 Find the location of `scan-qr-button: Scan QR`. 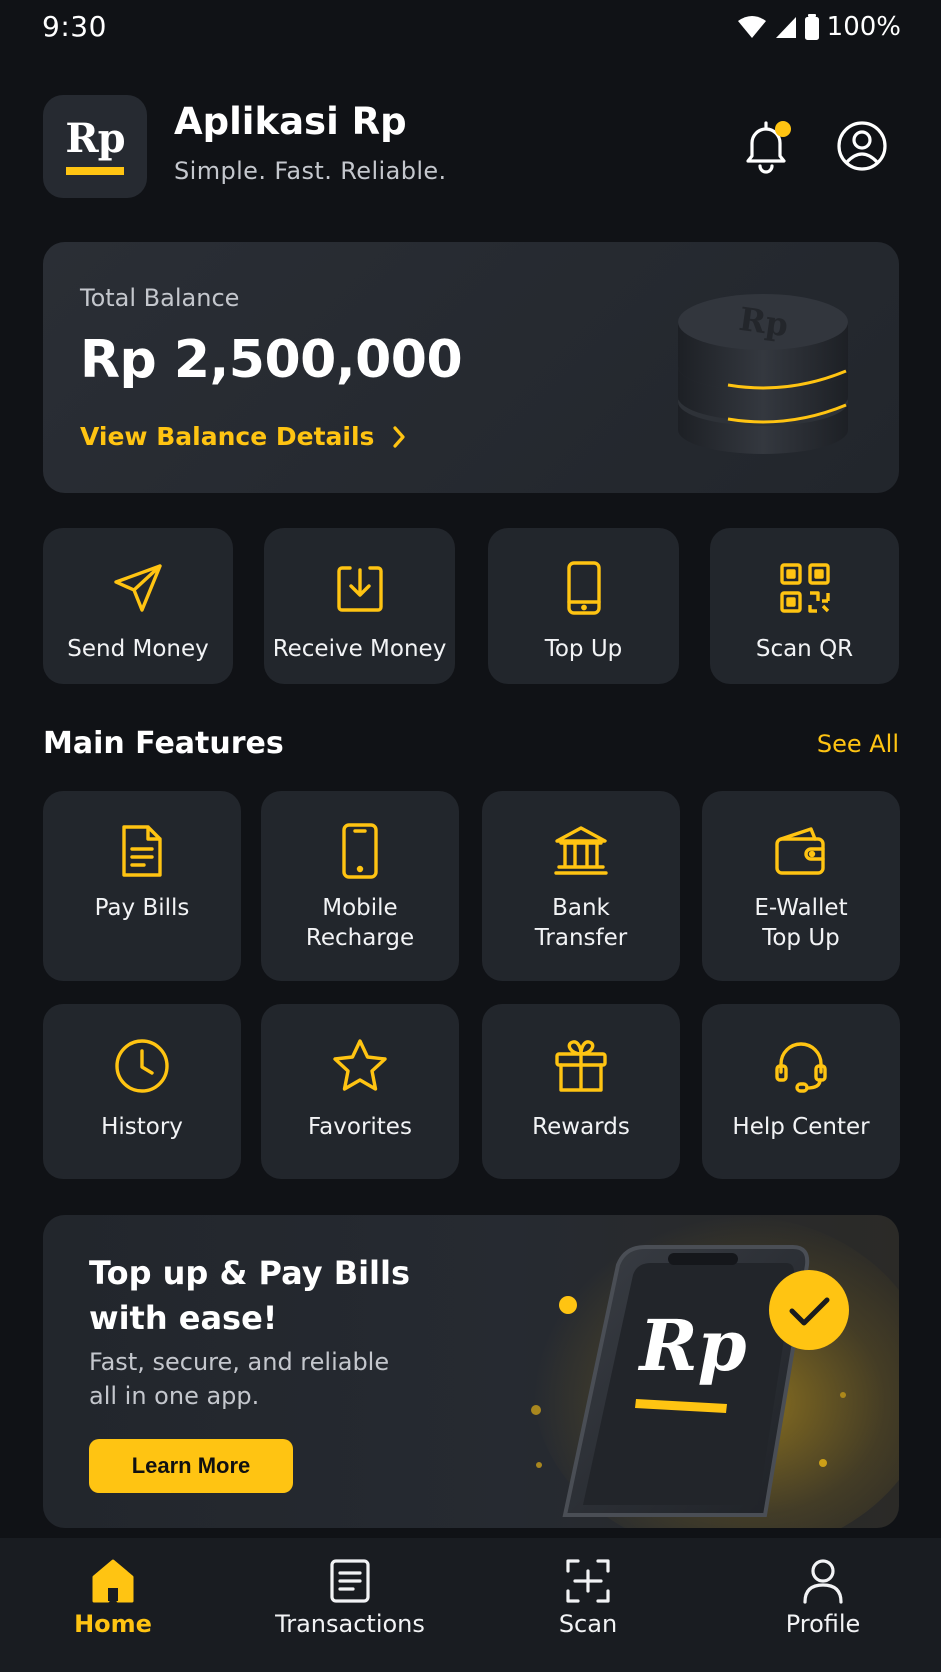

scan-qr-button: Scan QR is located at coordinates (804, 606).